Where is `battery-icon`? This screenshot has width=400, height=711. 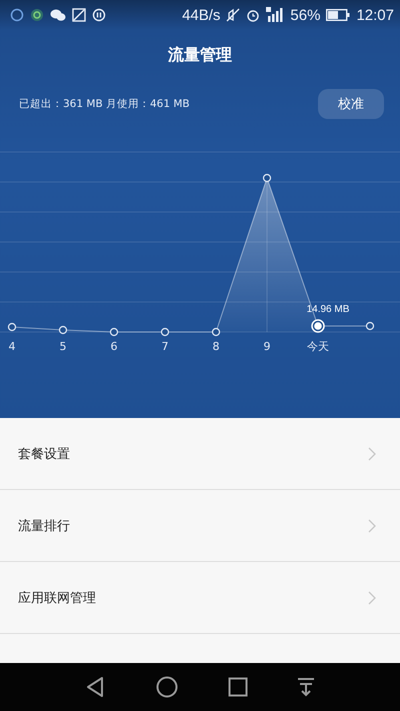
battery-icon is located at coordinates (338, 15).